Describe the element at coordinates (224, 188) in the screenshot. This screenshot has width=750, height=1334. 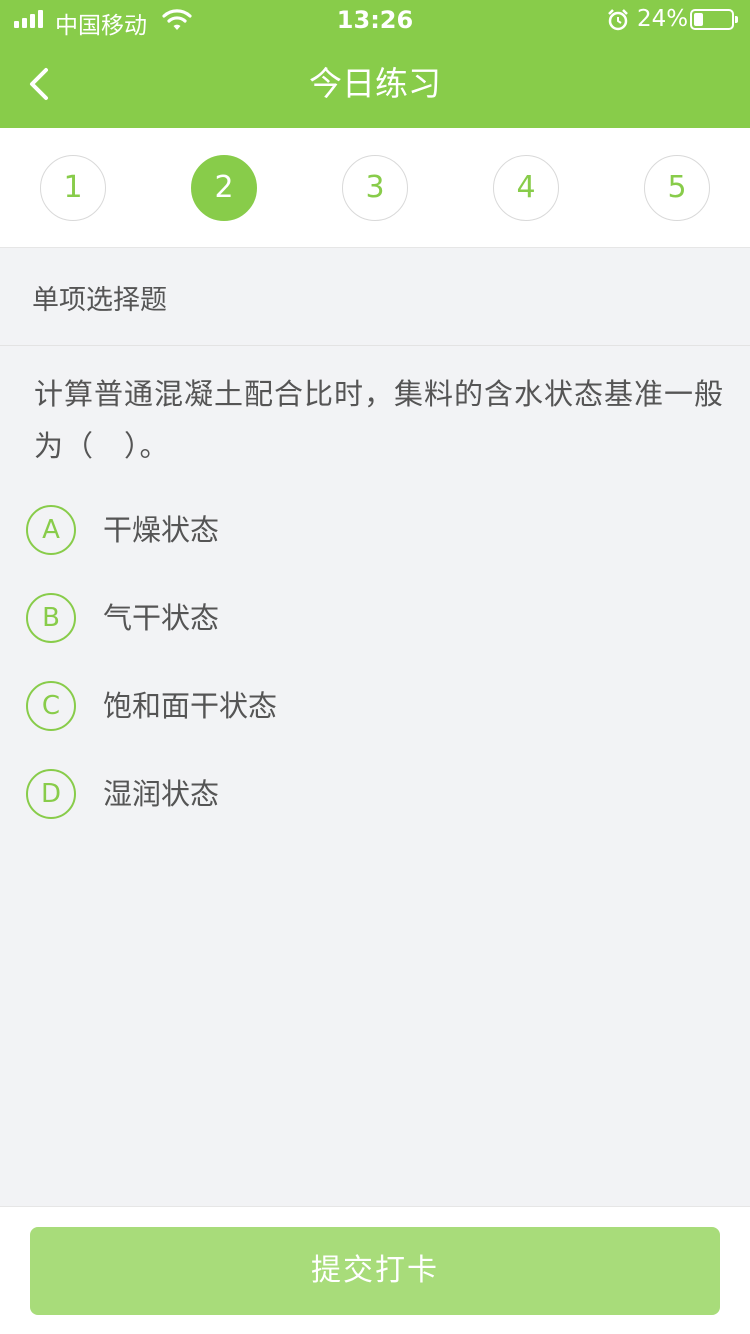
I see `step-2: 2` at that location.